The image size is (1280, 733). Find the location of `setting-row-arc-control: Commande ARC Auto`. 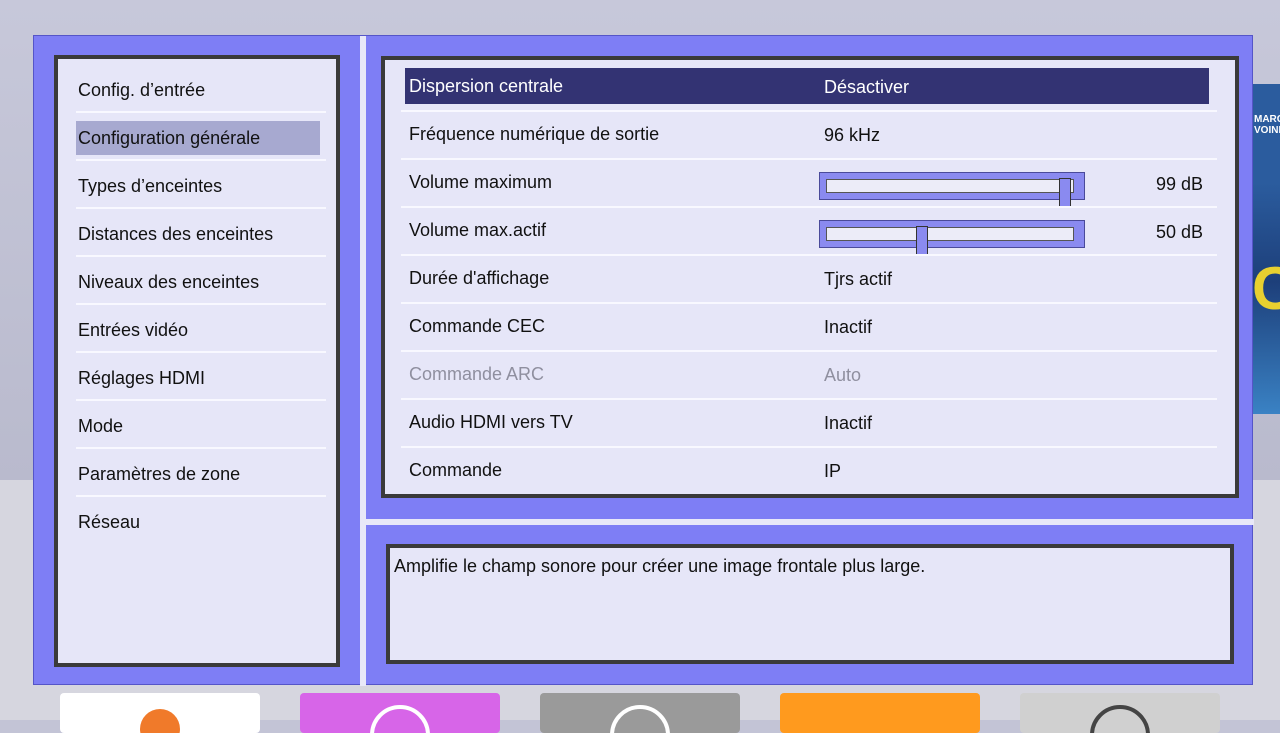

setting-row-arc-control: Commande ARC Auto is located at coordinates (809, 376).